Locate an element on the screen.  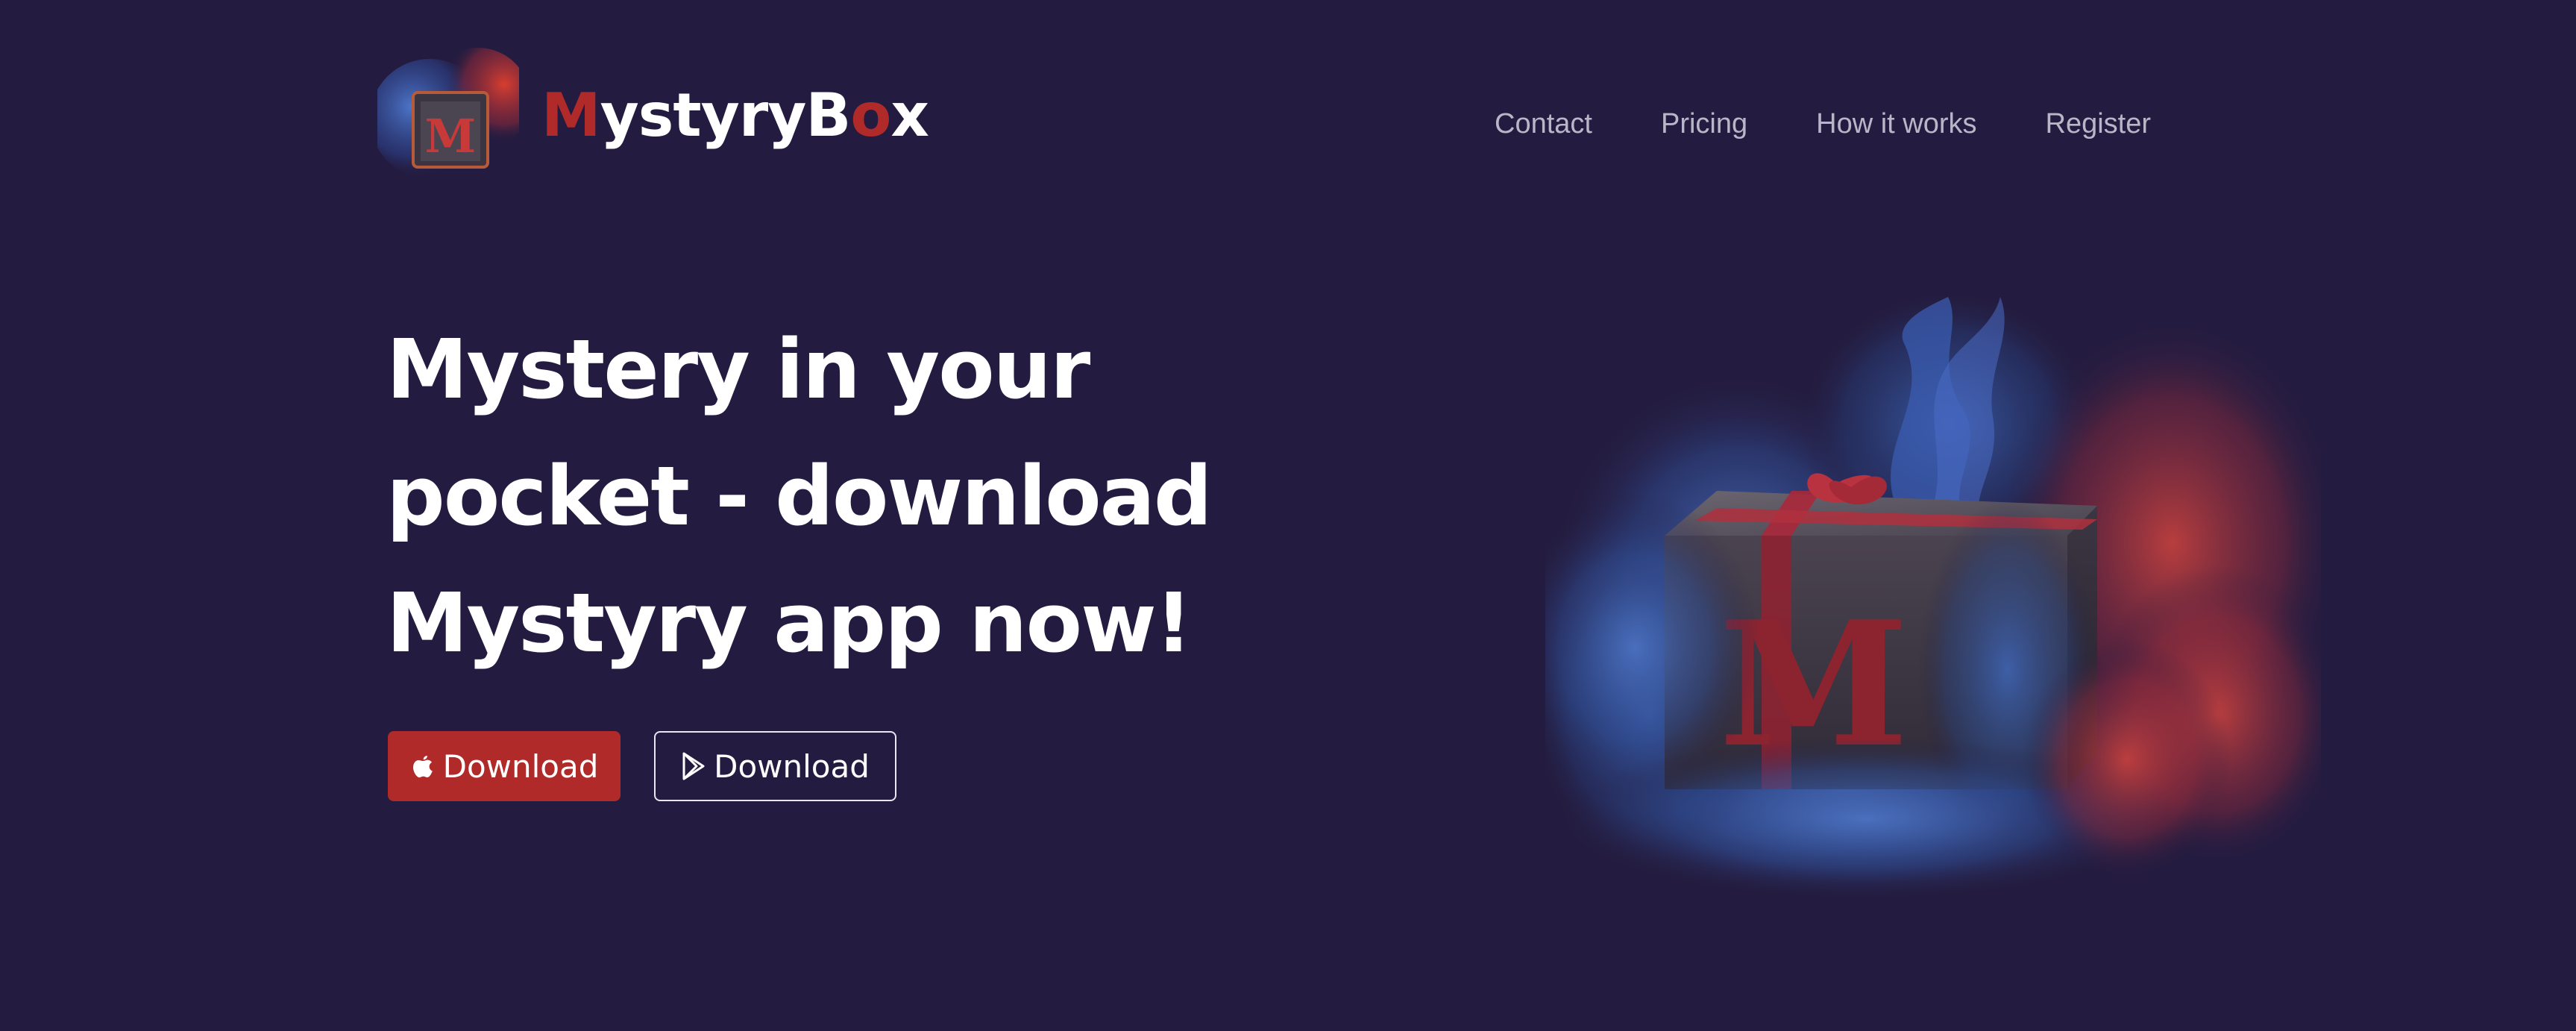
logo-letter: M is located at coordinates (451, 136).